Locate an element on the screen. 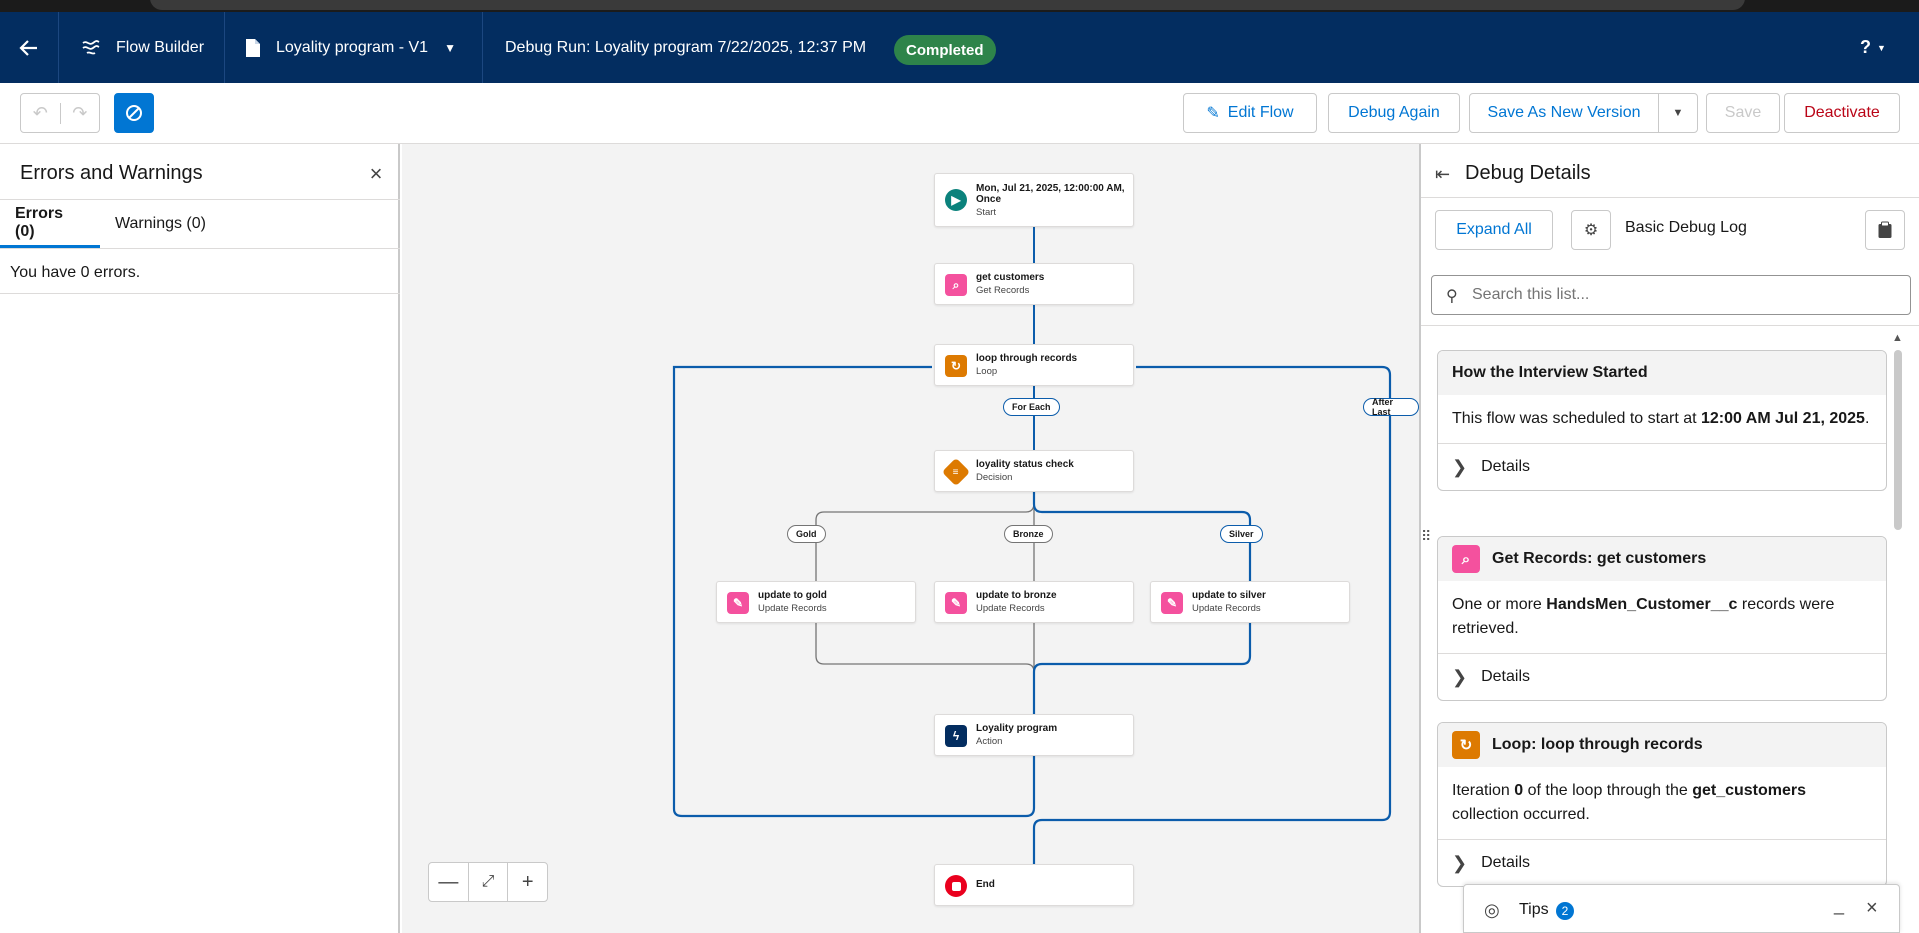 The width and height of the screenshot is (1919, 933). tips-count-badge: 2 is located at coordinates (1565, 911).